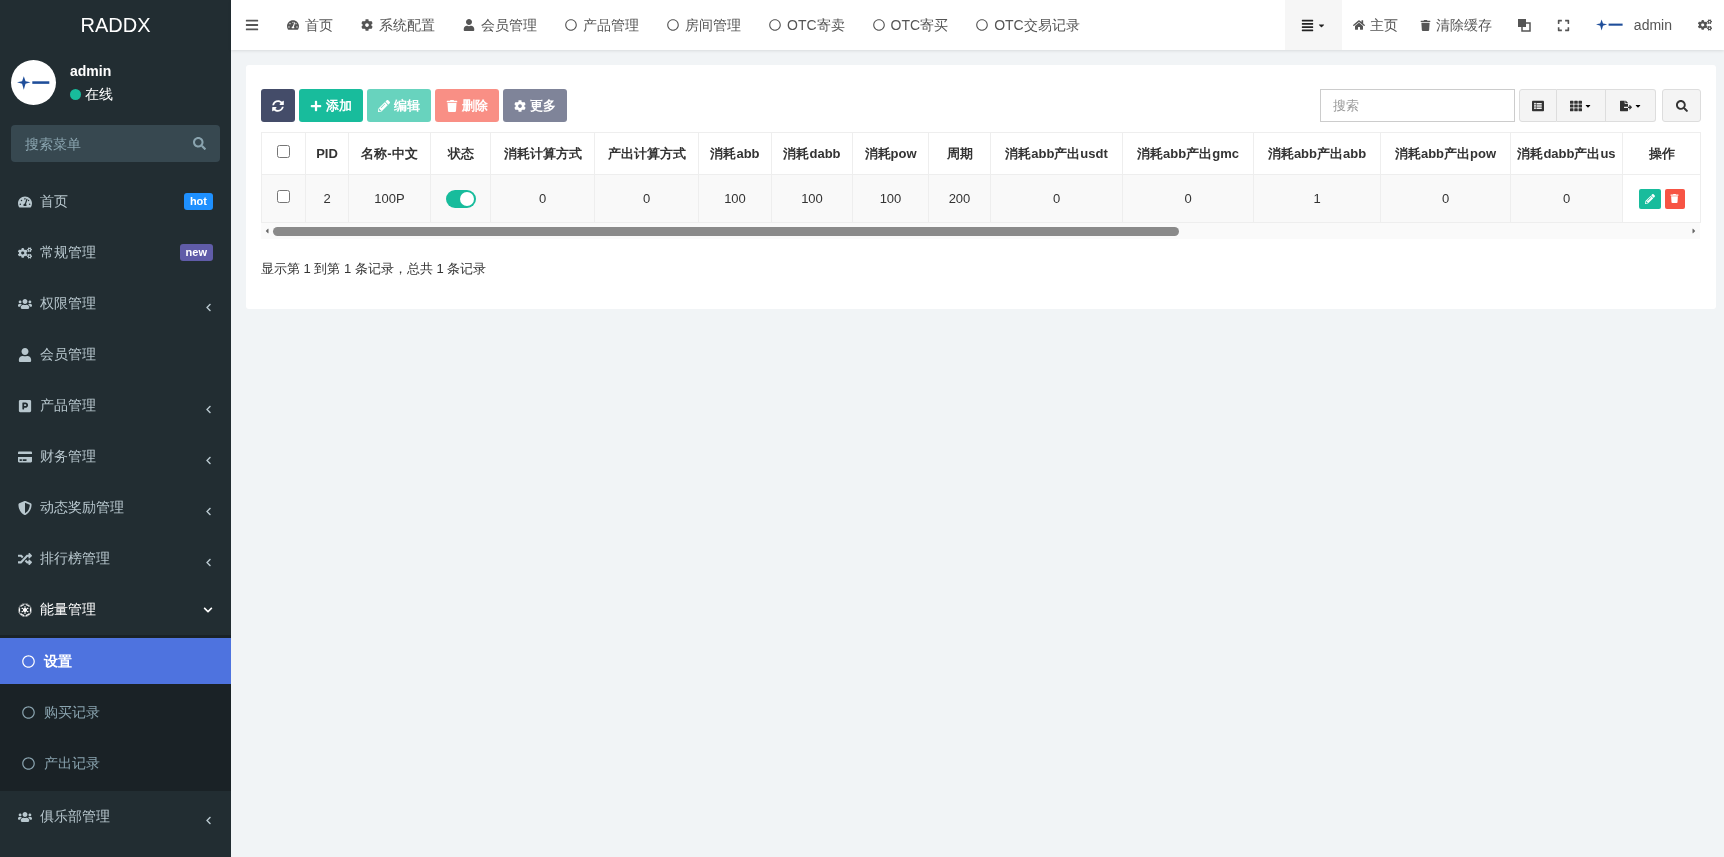  I want to click on sidebar-item: 财务管理, so click(115, 456).